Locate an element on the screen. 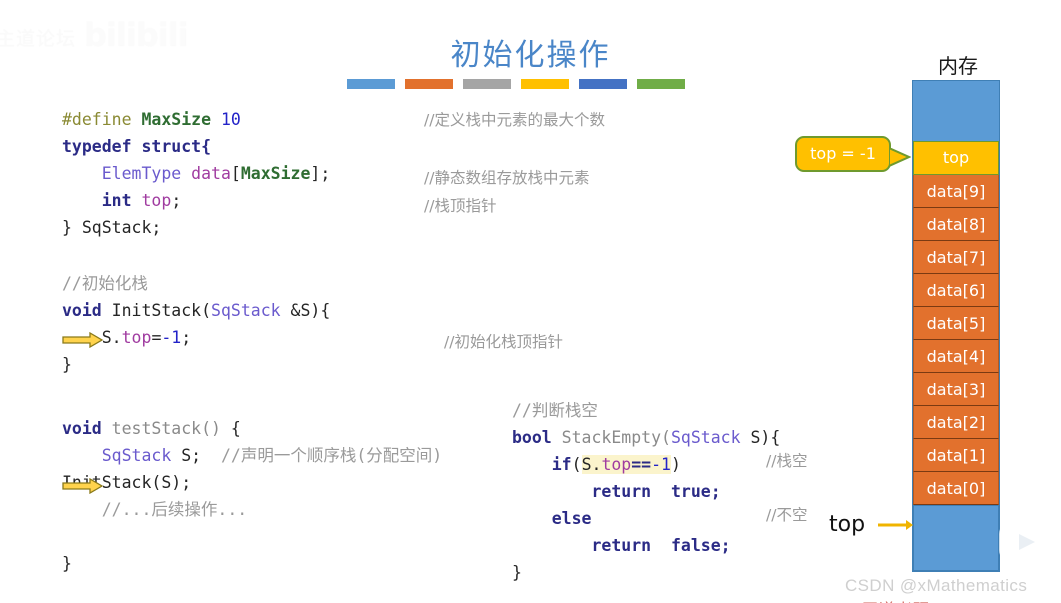 This screenshot has width=1061, height=603. comment-stack-empty: //栈空 is located at coordinates (787, 461).